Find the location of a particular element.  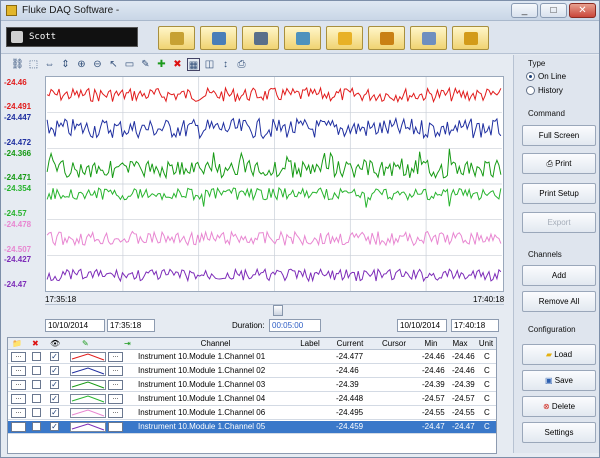

visibility-icon: 👁 is located at coordinates (55, 343).